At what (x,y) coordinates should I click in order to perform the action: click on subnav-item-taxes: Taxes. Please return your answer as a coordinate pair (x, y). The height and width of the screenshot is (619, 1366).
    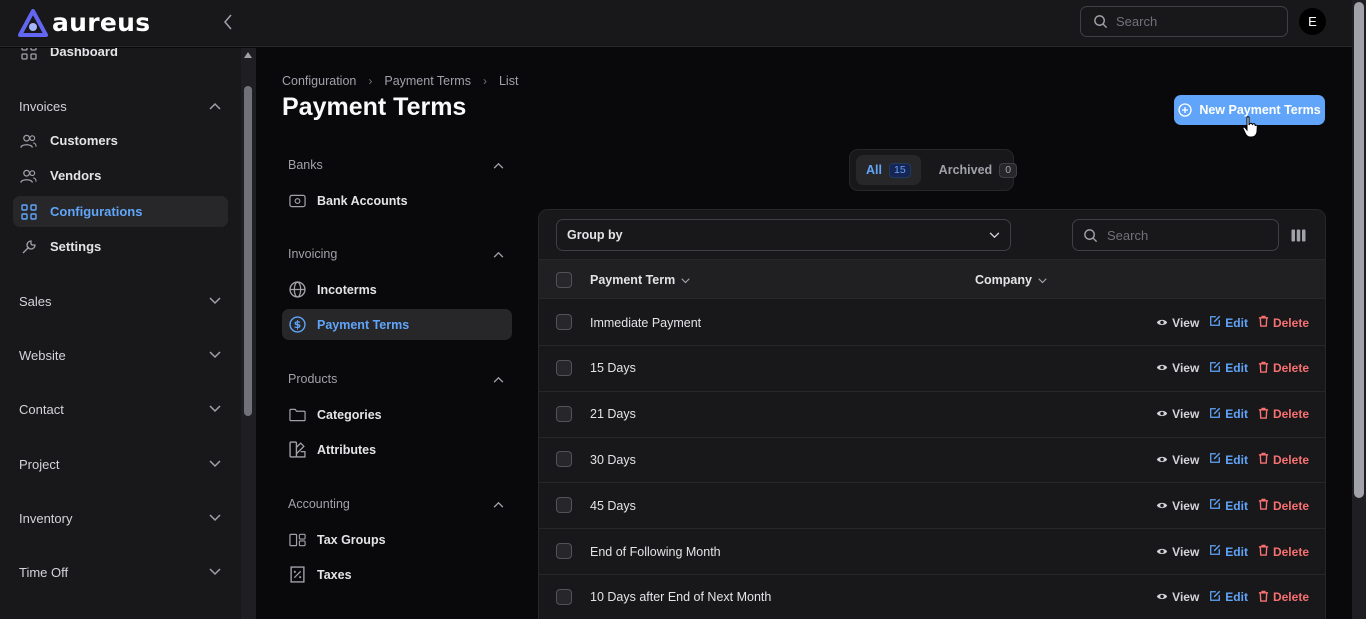
    Looking at the image, I should click on (397, 574).